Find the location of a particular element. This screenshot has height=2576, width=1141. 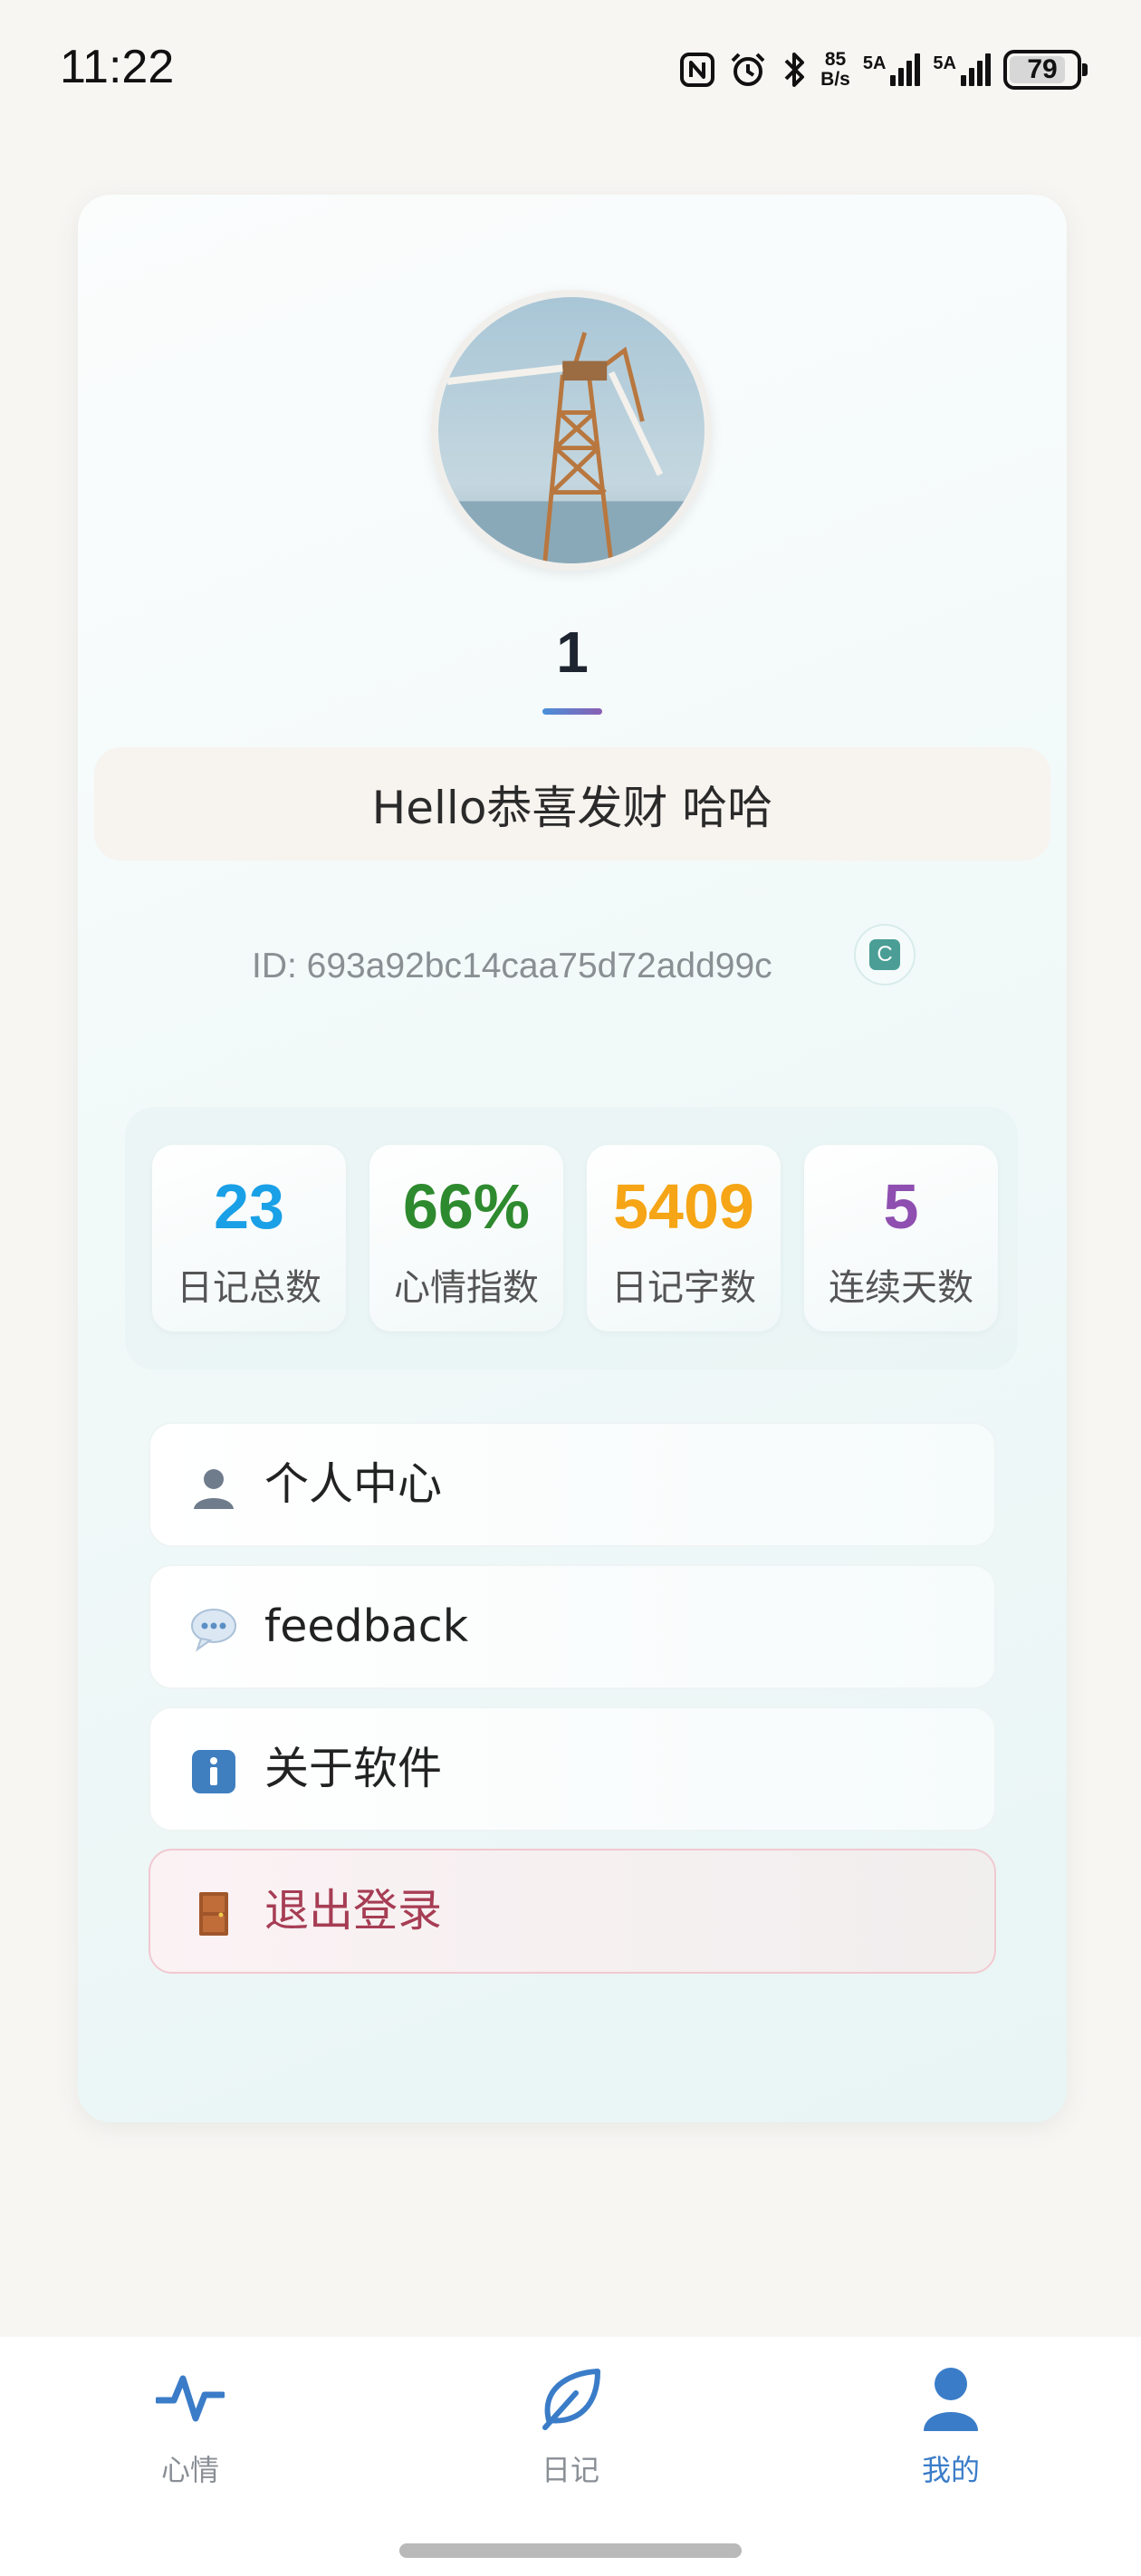

nav-tab-me: 我的 is located at coordinates (950, 2432).